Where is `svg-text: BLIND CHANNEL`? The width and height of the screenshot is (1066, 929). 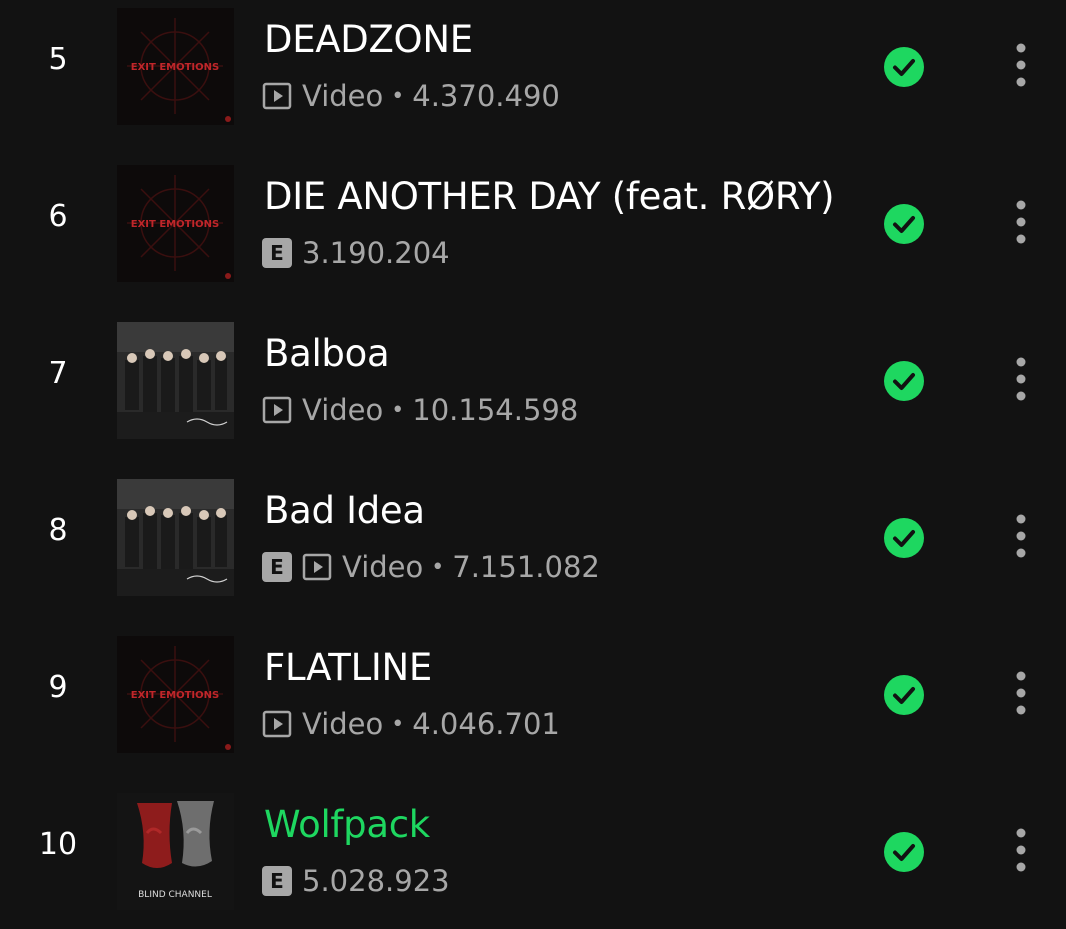
svg-text: BLIND CHANNEL is located at coordinates (175, 895).